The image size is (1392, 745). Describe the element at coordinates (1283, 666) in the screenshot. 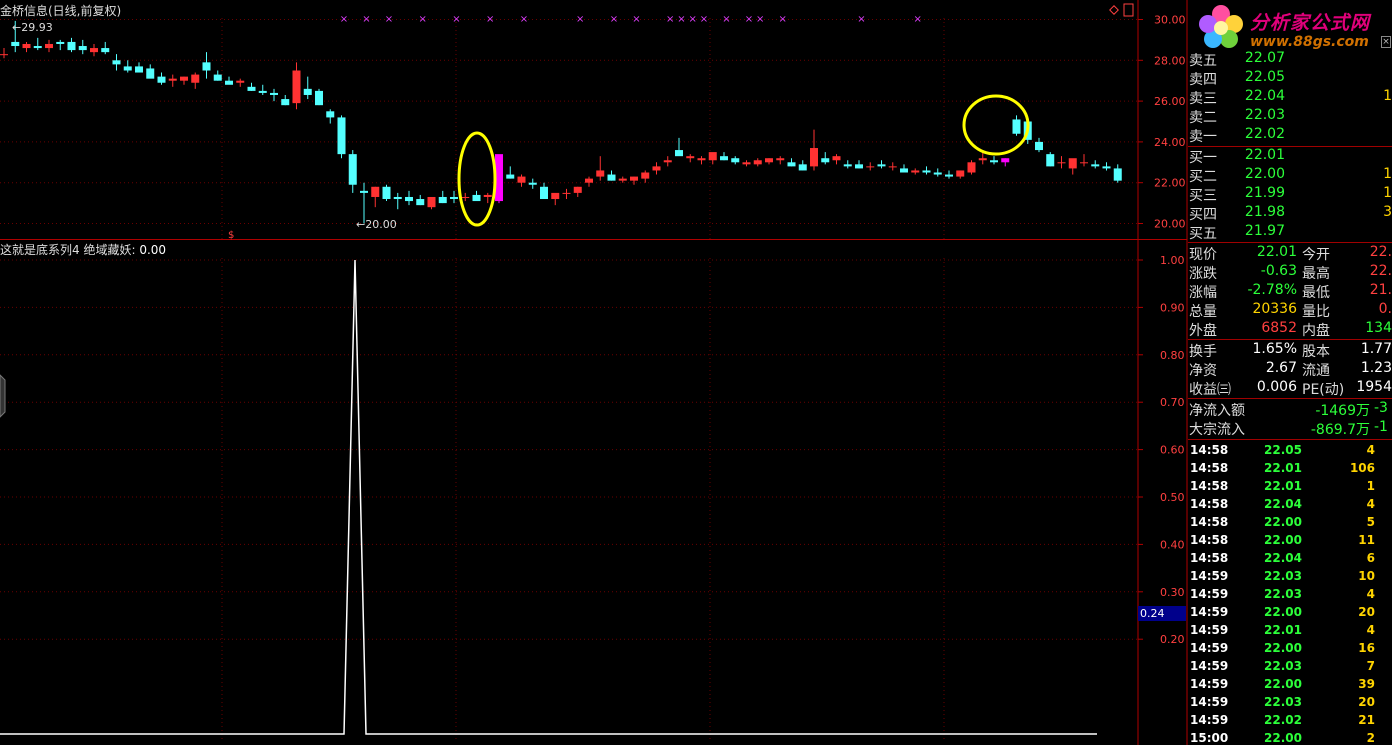

I see `tick-price: 22.03` at that location.